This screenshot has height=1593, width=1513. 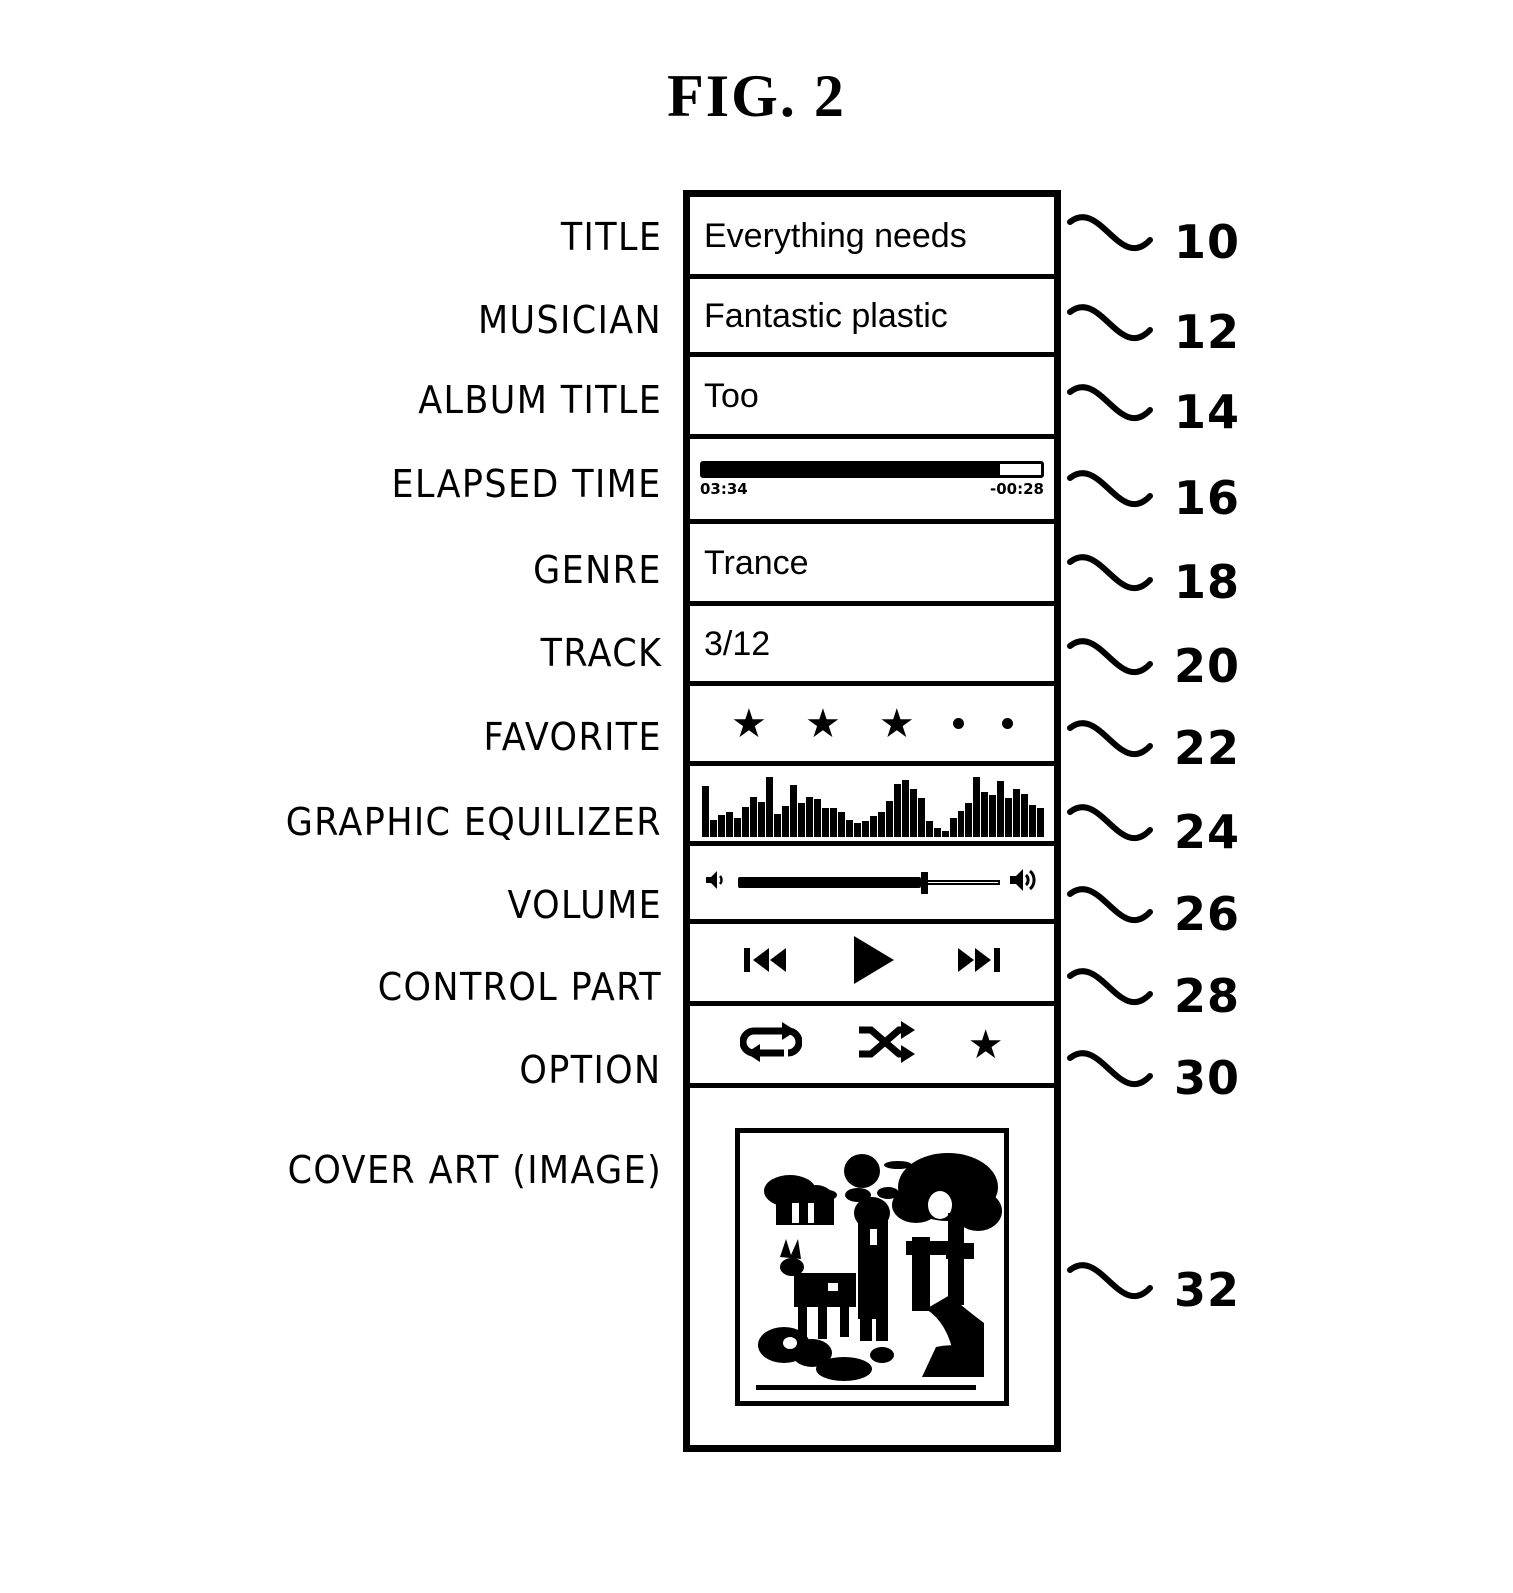 I want to click on row-label-graphic-equalizer: GRAPHIC EQUILIZER, so click(x=473, y=822).